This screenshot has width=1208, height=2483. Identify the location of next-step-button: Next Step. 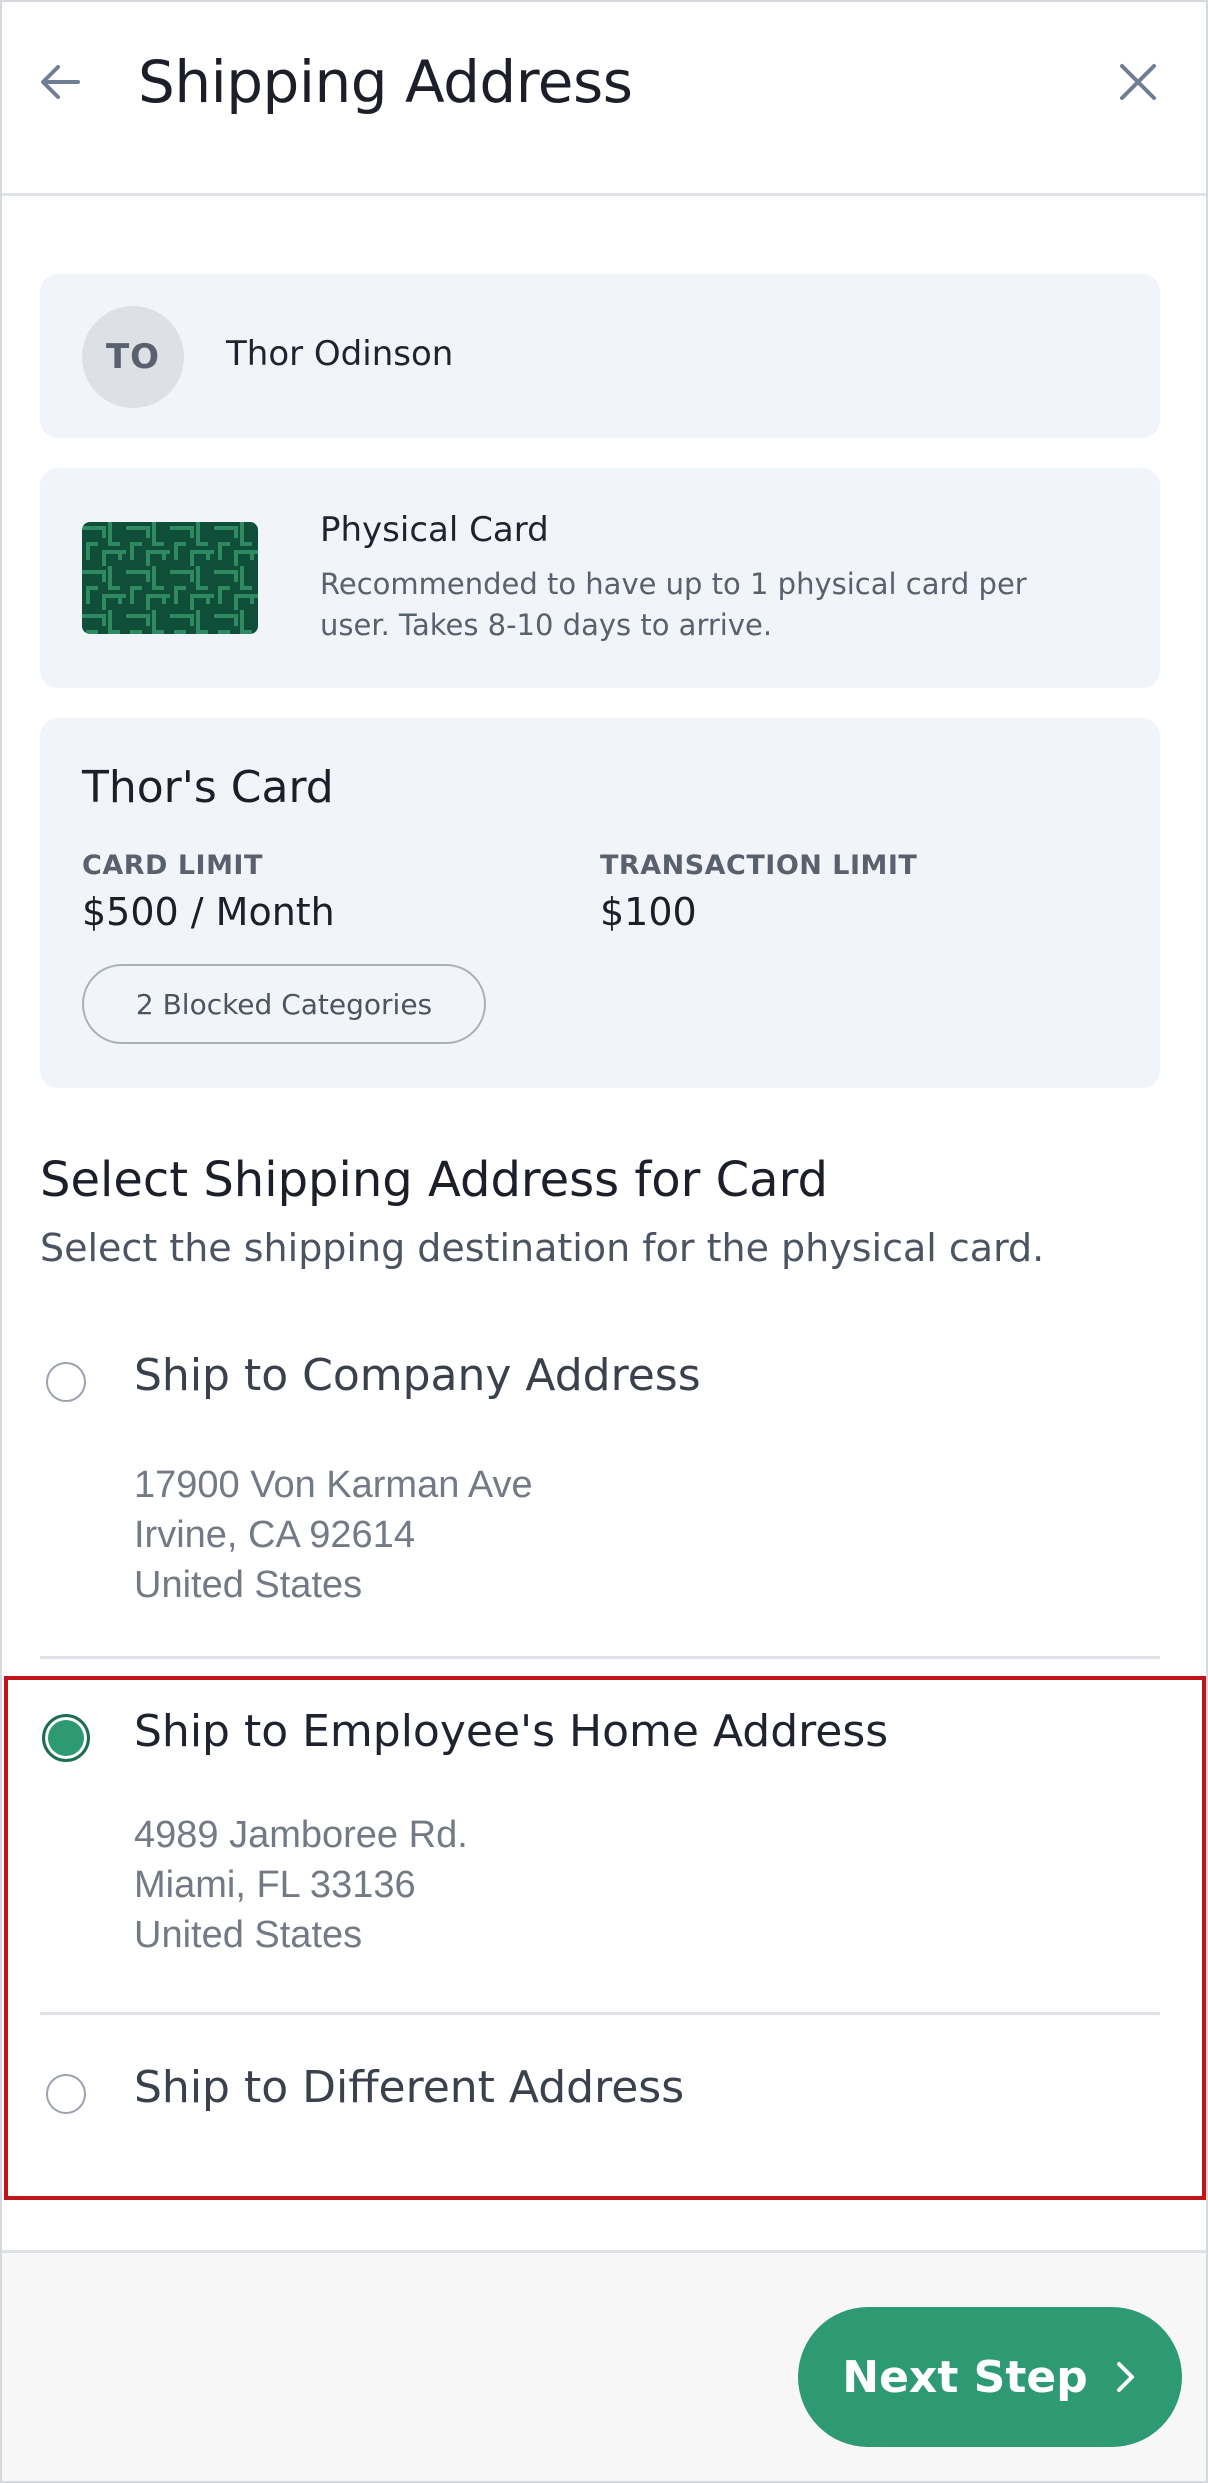
(990, 2377).